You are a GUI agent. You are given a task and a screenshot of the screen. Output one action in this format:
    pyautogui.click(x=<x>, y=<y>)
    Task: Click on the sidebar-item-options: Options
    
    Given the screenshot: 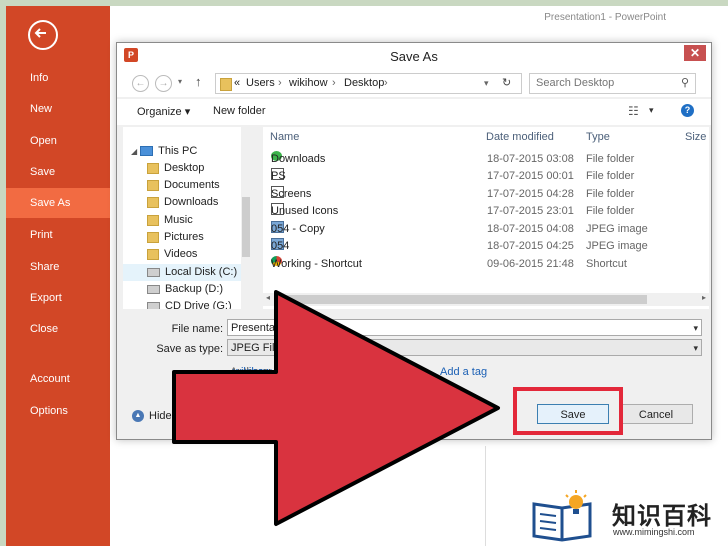 What is the action you would take?
    pyautogui.click(x=58, y=411)
    